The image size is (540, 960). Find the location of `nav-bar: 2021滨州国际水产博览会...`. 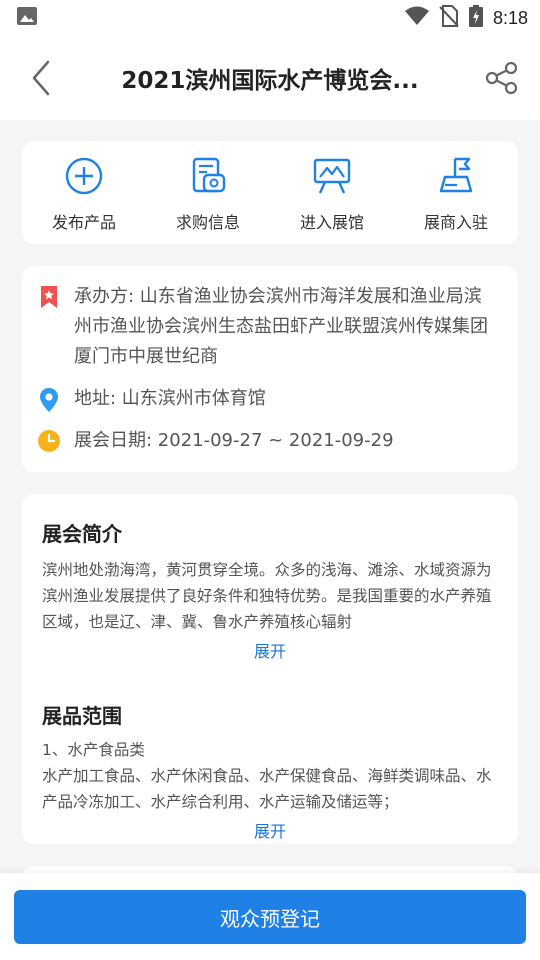

nav-bar: 2021滨州国际水产博览会... is located at coordinates (270, 78).